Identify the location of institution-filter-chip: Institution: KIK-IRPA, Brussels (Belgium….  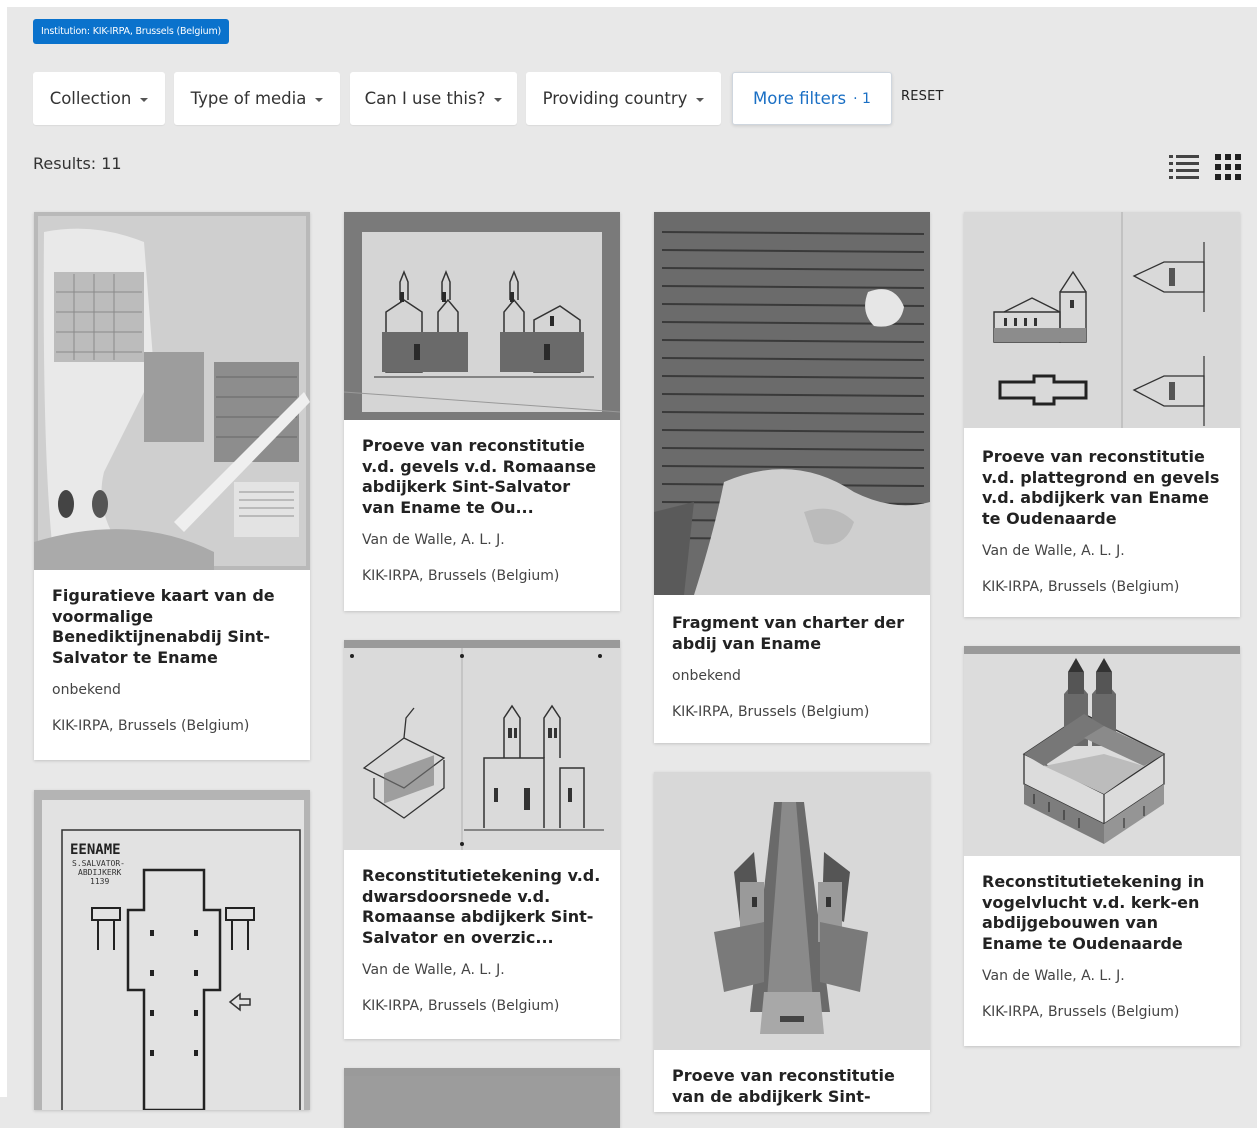
(131, 31).